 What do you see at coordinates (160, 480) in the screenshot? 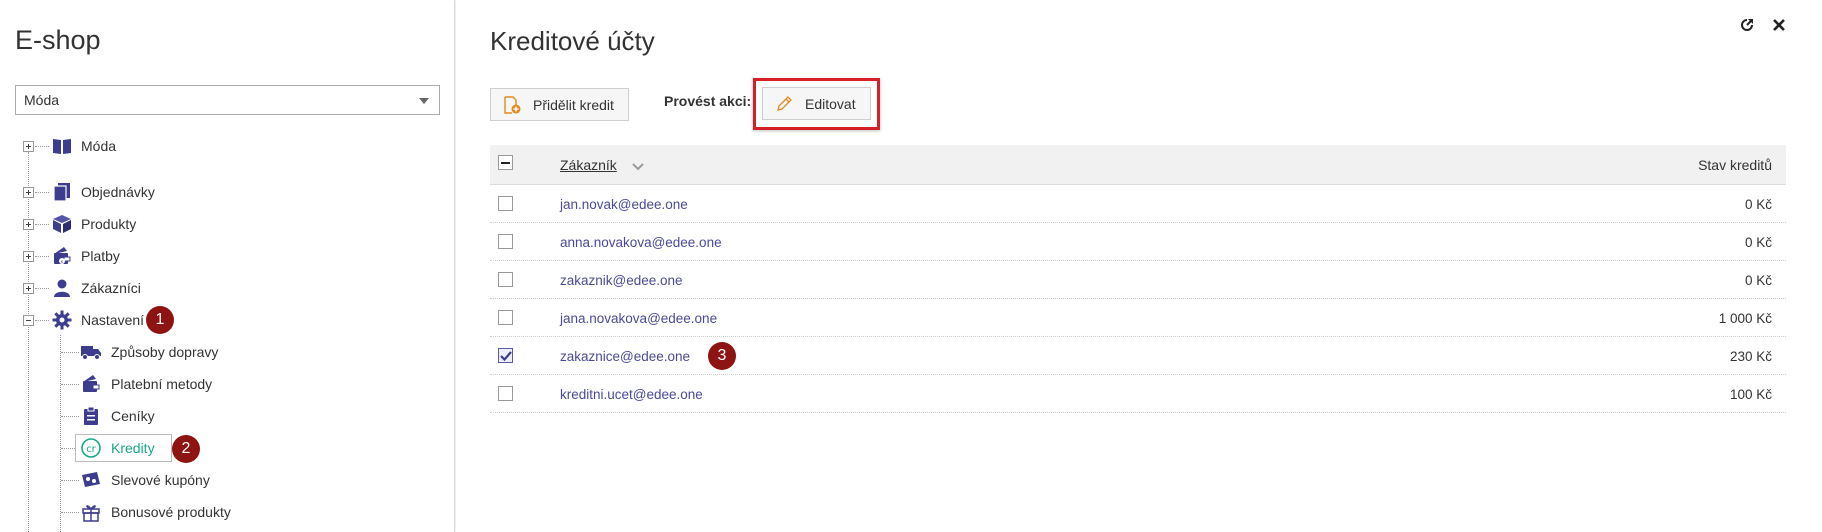
I see `tree-item-label: Slevové kupóny` at bounding box center [160, 480].